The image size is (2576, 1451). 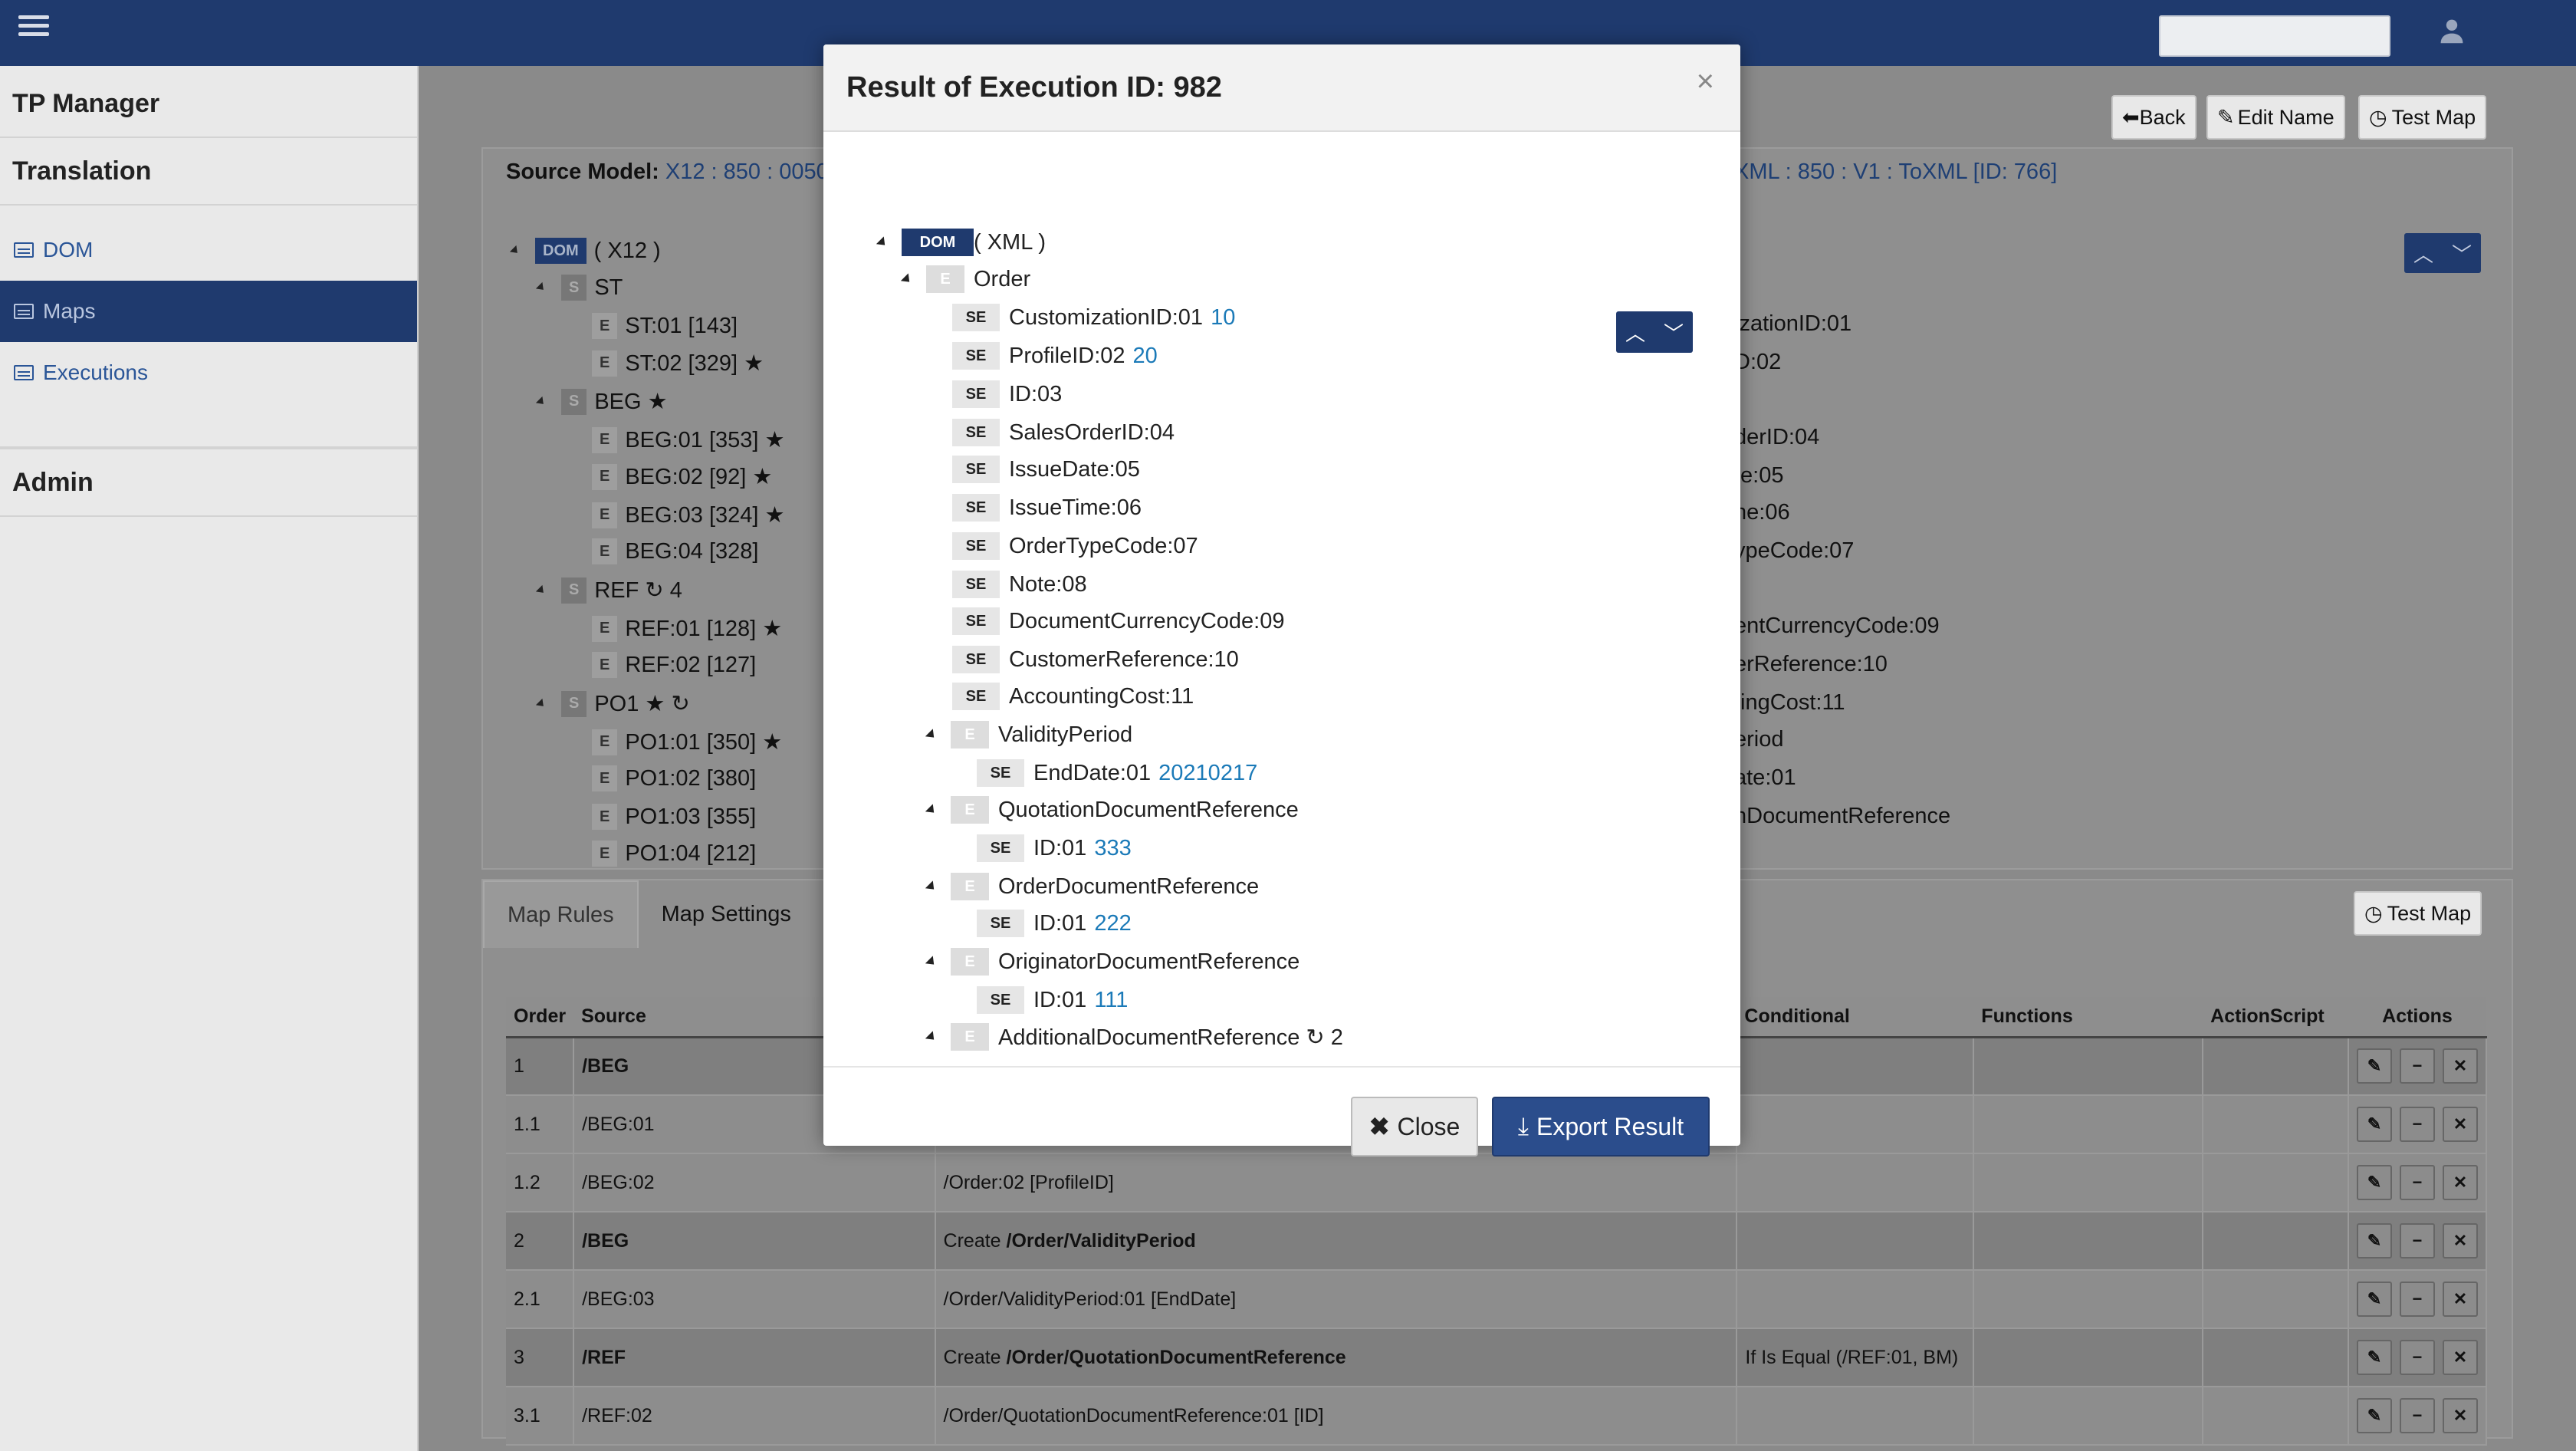 I want to click on source-model-link: X12 : 850 : 0050, so click(x=747, y=172).